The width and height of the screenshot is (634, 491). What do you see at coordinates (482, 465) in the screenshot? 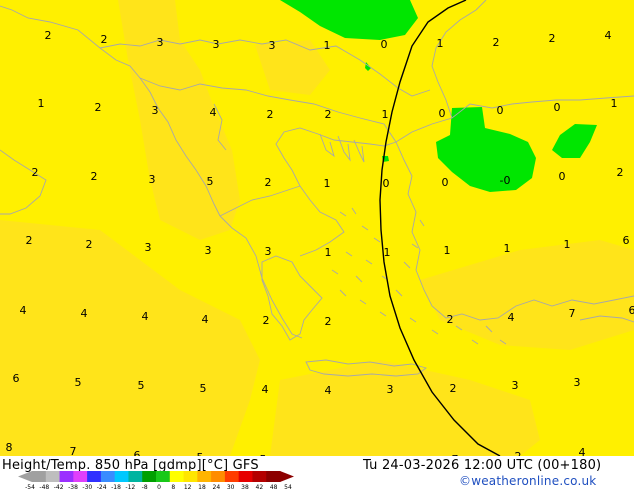
I see `valid-time: Tu 24-03-2026 12:00 UTC (00+180)` at bounding box center [482, 465].